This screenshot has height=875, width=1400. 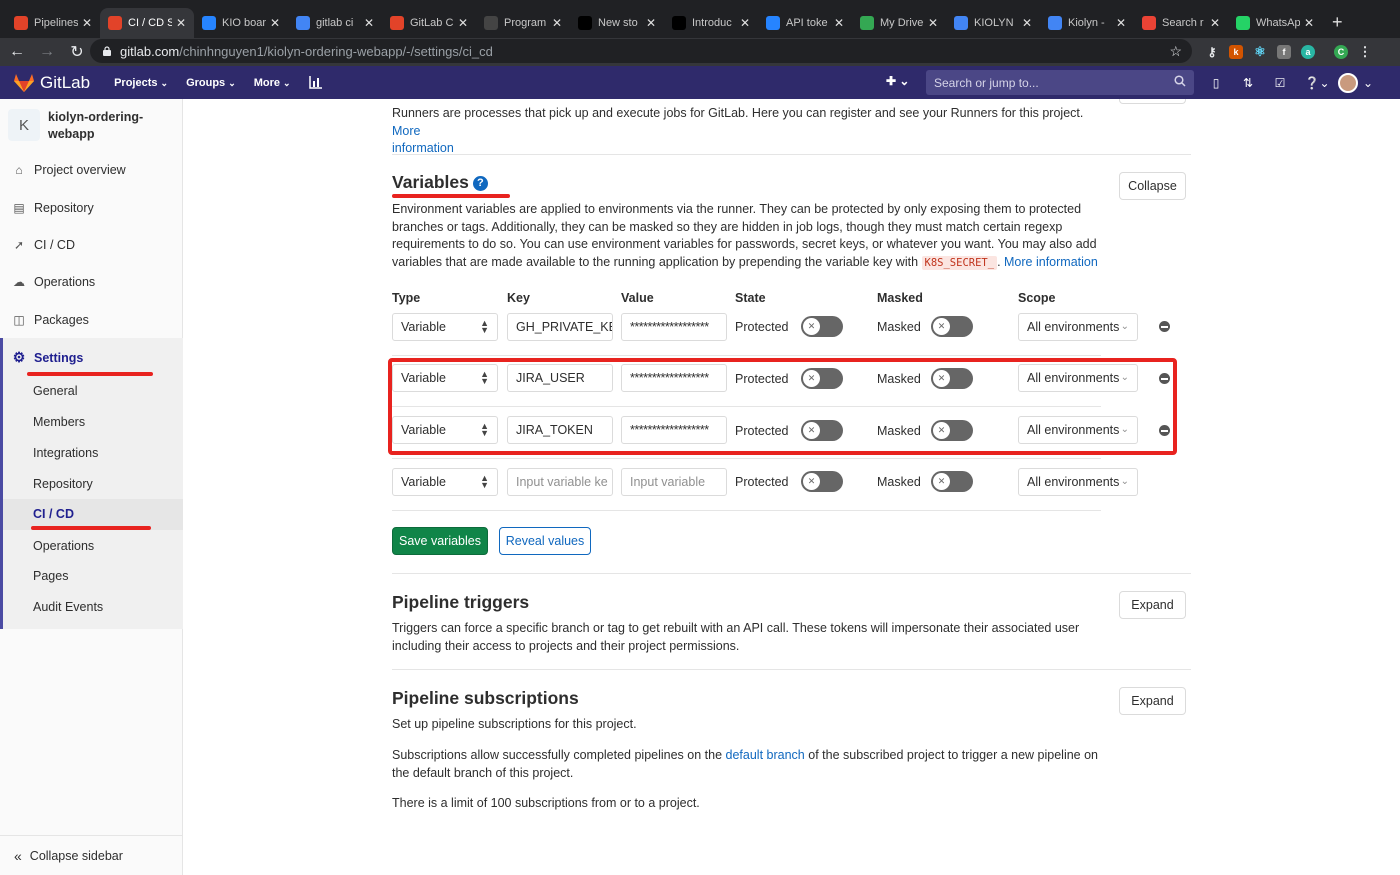 What do you see at coordinates (77, 52) in the screenshot?
I see `reload-icon: ↻` at bounding box center [77, 52].